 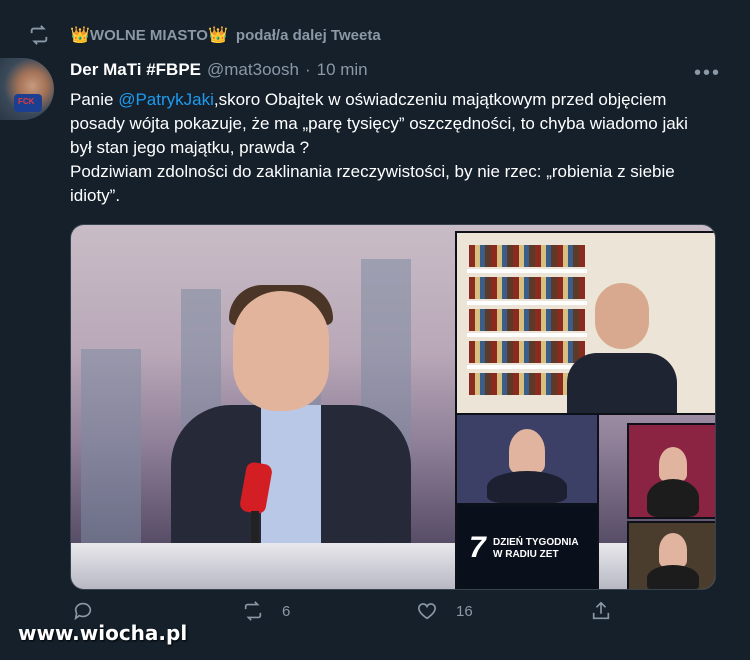 I want to click on like-button: 16, so click(x=444, y=611).